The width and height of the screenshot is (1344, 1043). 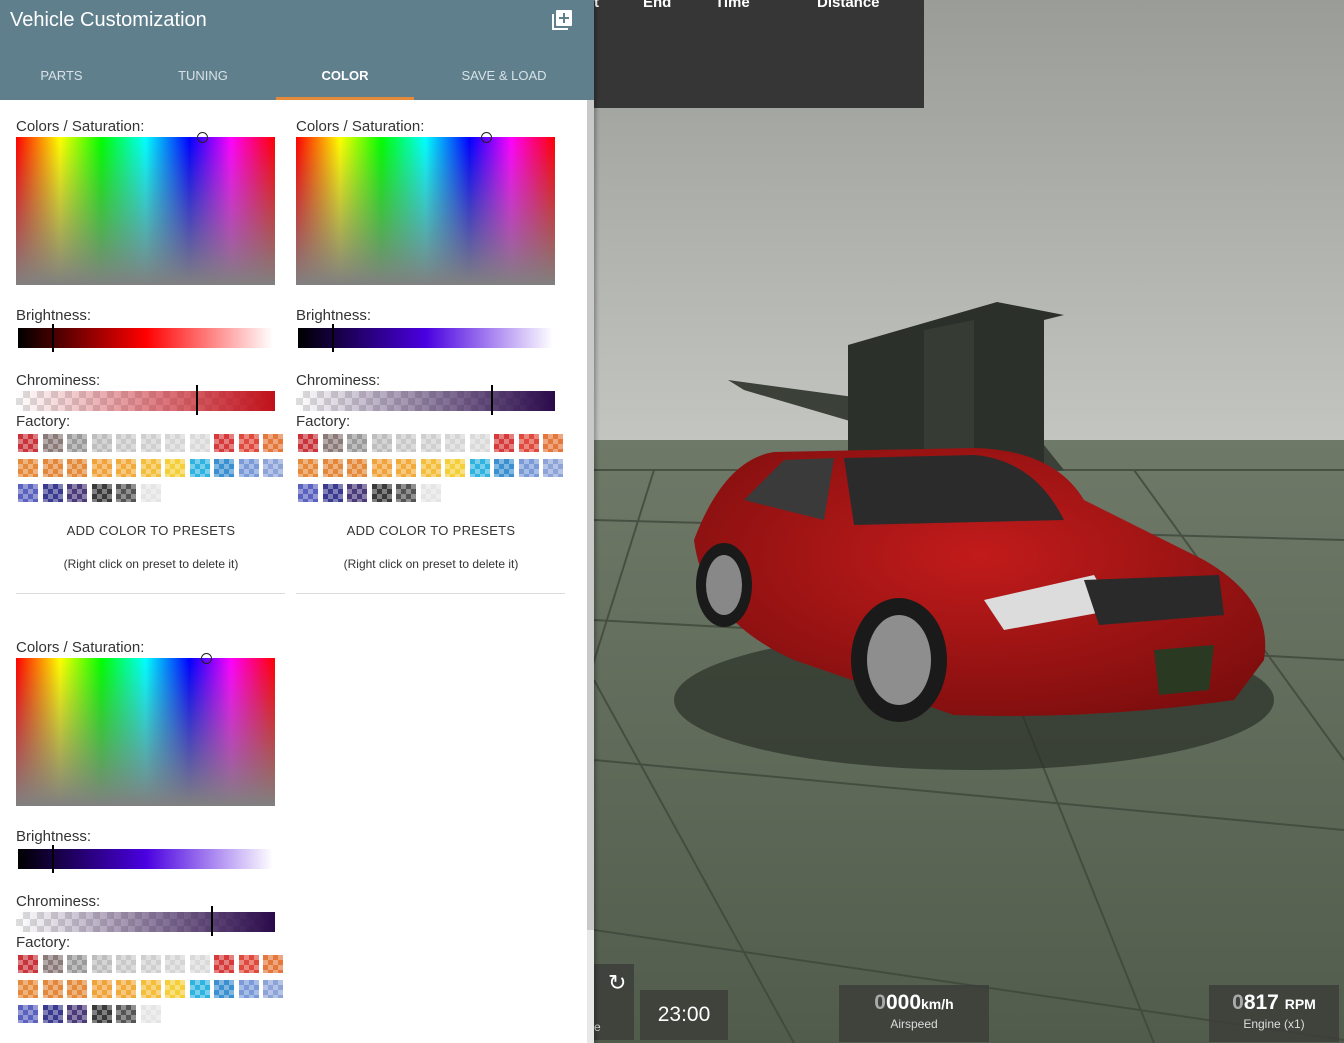 What do you see at coordinates (345, 80) in the screenshot?
I see `tab-color: COLOR` at bounding box center [345, 80].